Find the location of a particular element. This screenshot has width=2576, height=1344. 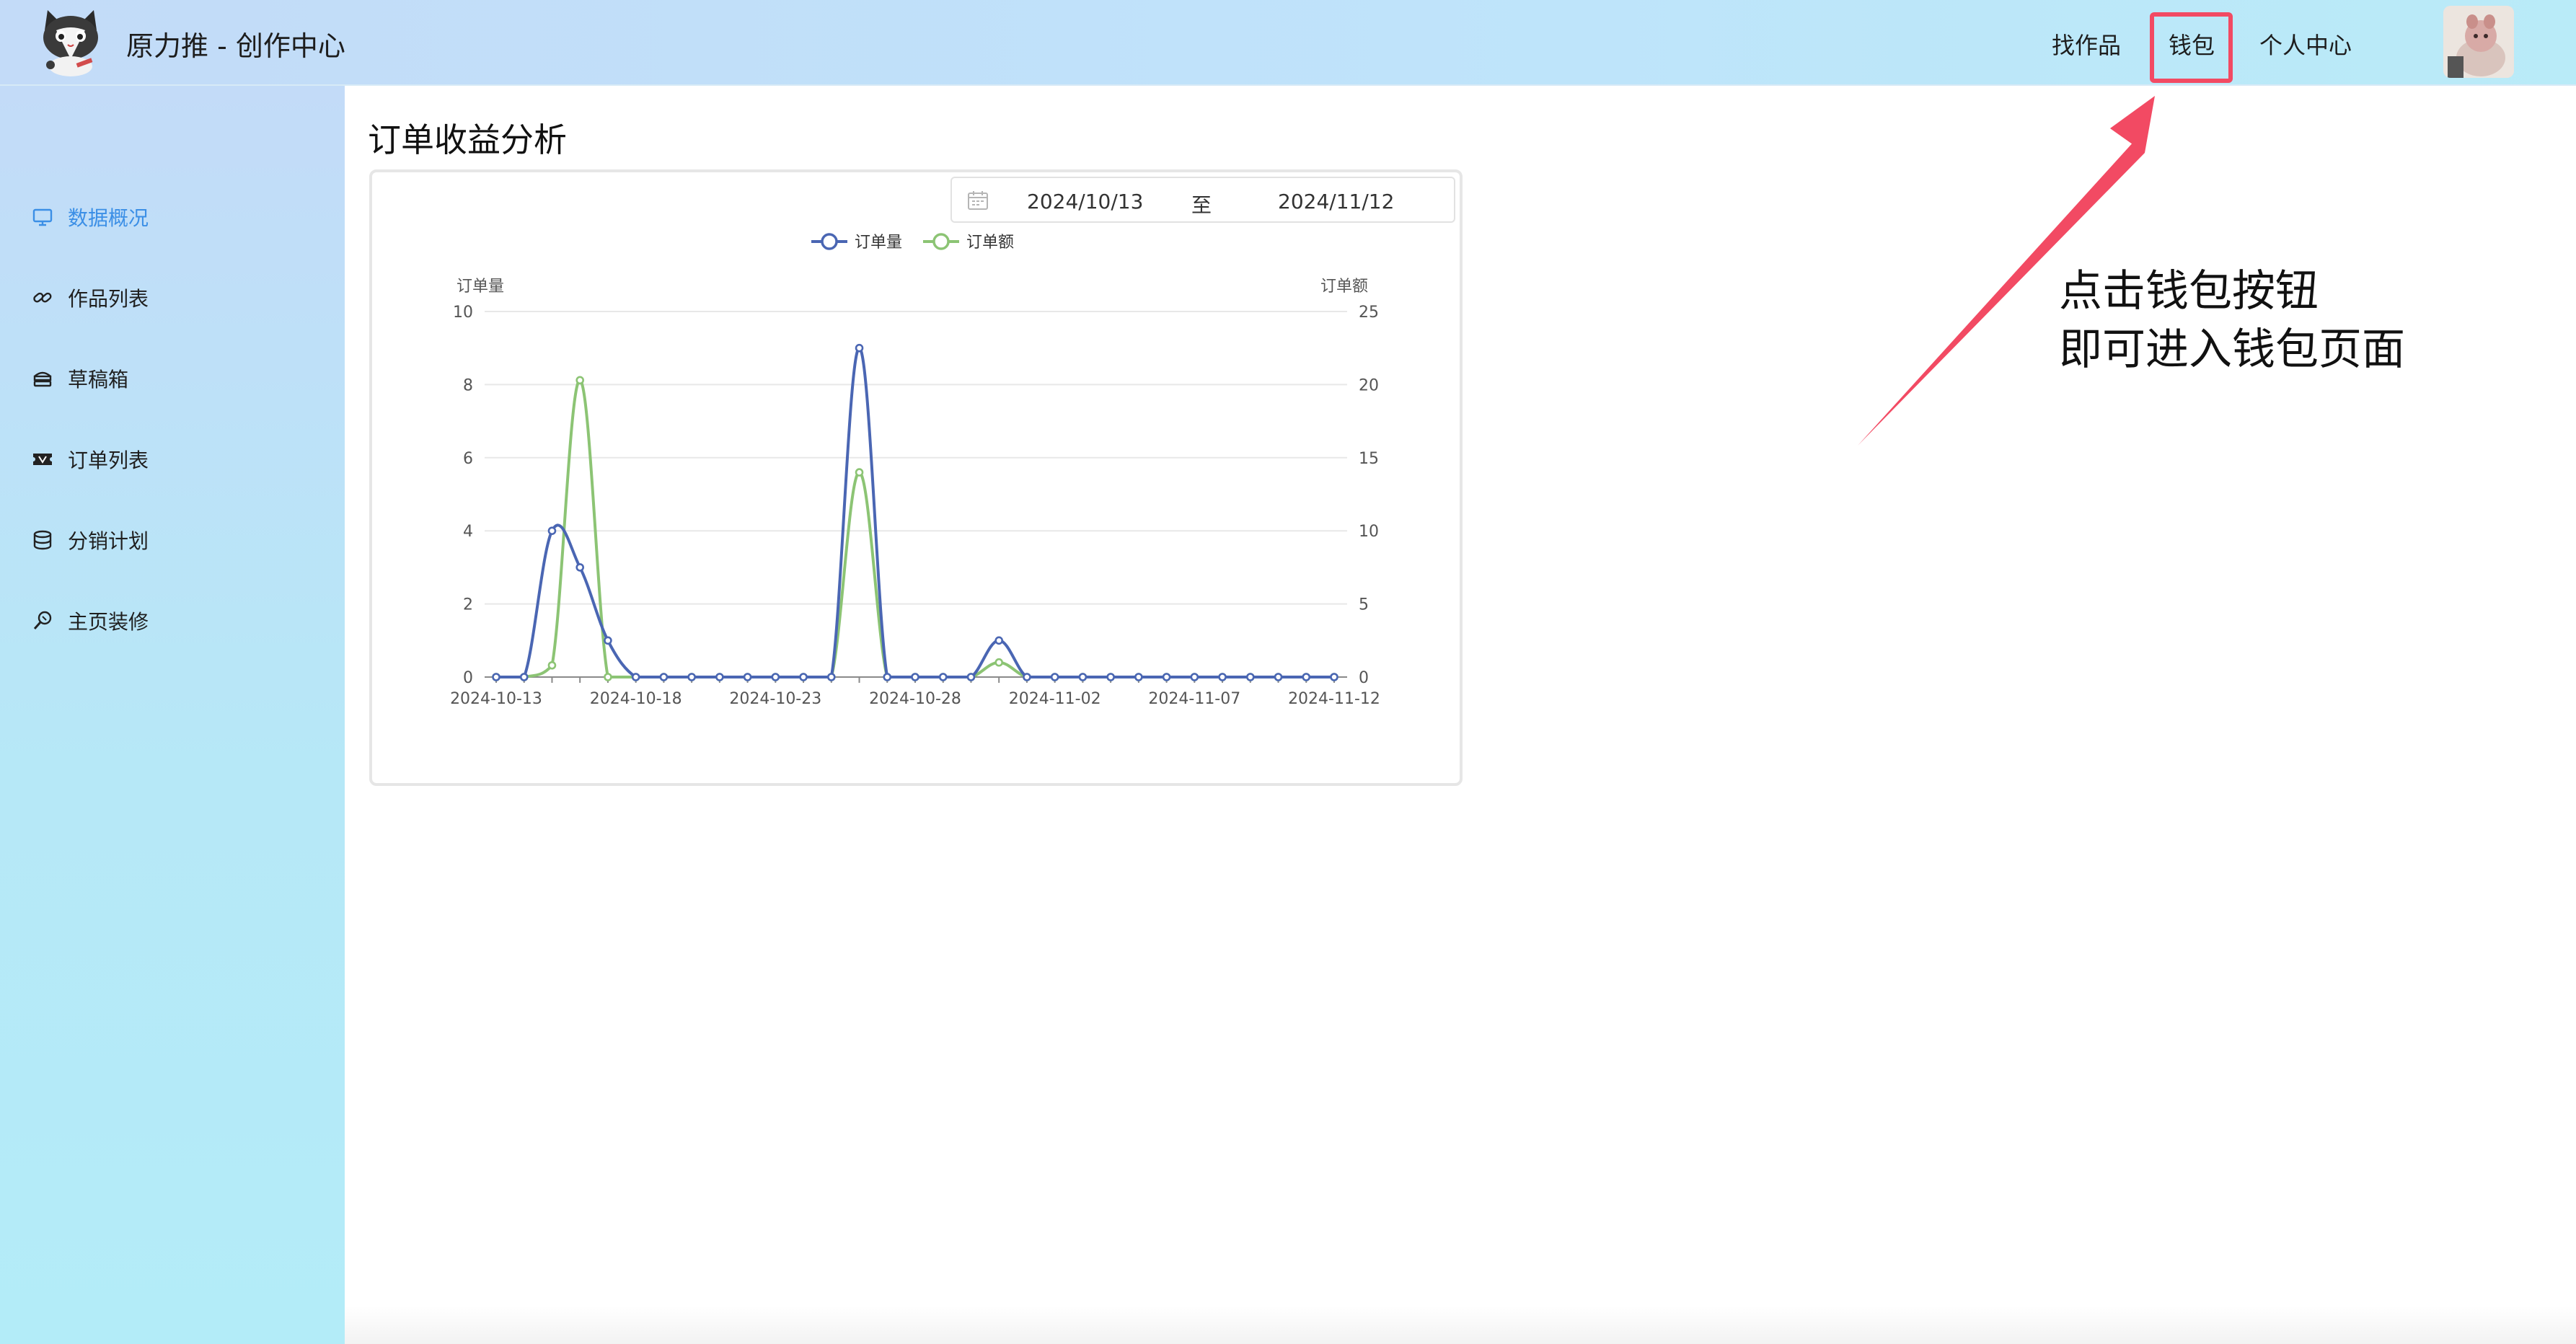

sidebar-item-homepage-design: 主页装修 is located at coordinates (90, 621).